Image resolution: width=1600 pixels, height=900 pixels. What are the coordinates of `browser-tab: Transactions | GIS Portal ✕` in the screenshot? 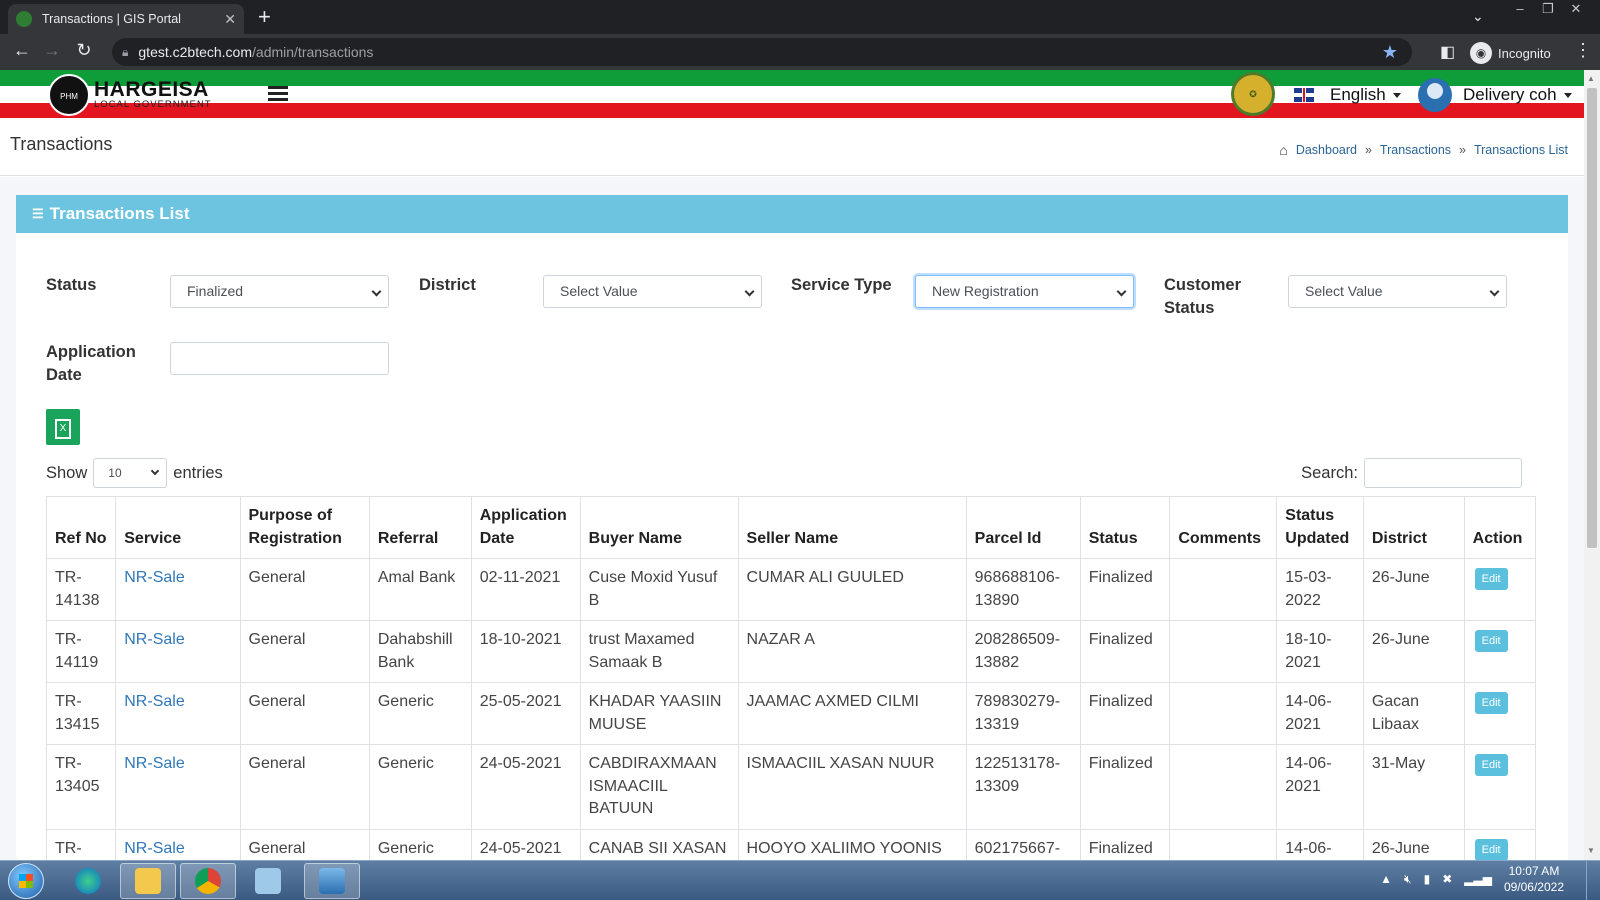 It's located at (126, 19).